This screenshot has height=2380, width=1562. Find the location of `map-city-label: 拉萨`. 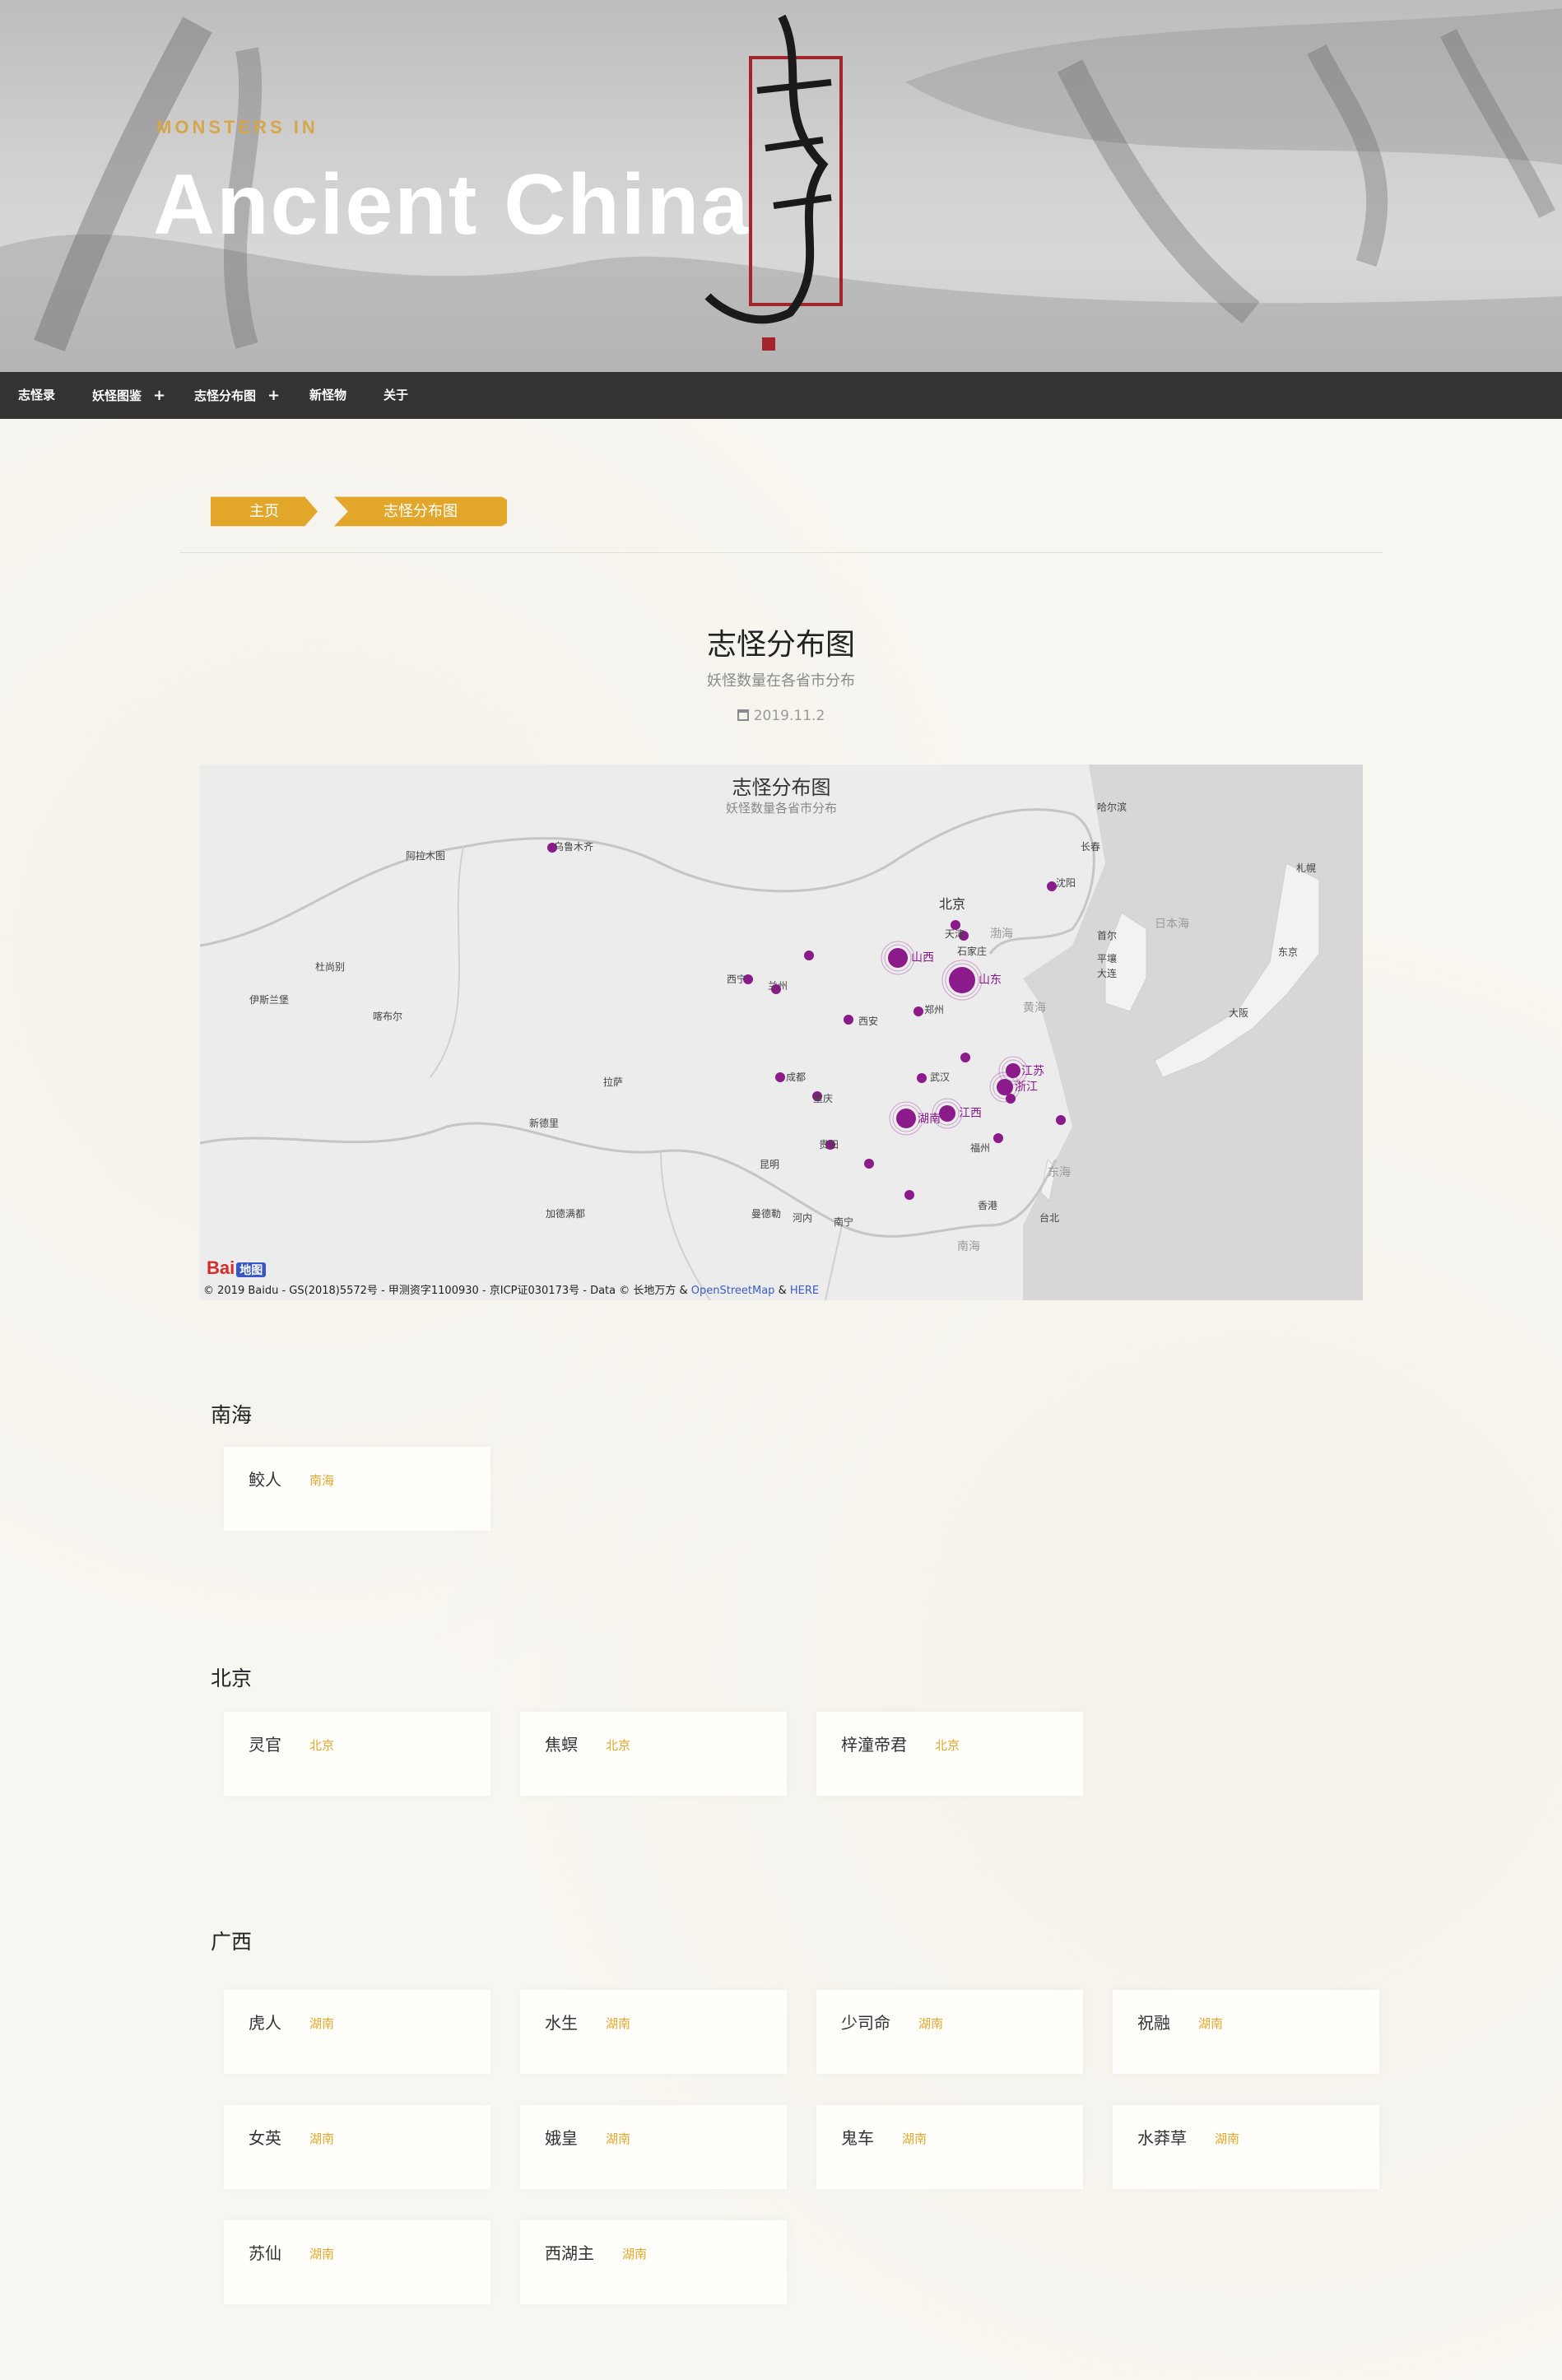

map-city-label: 拉萨 is located at coordinates (613, 1082).